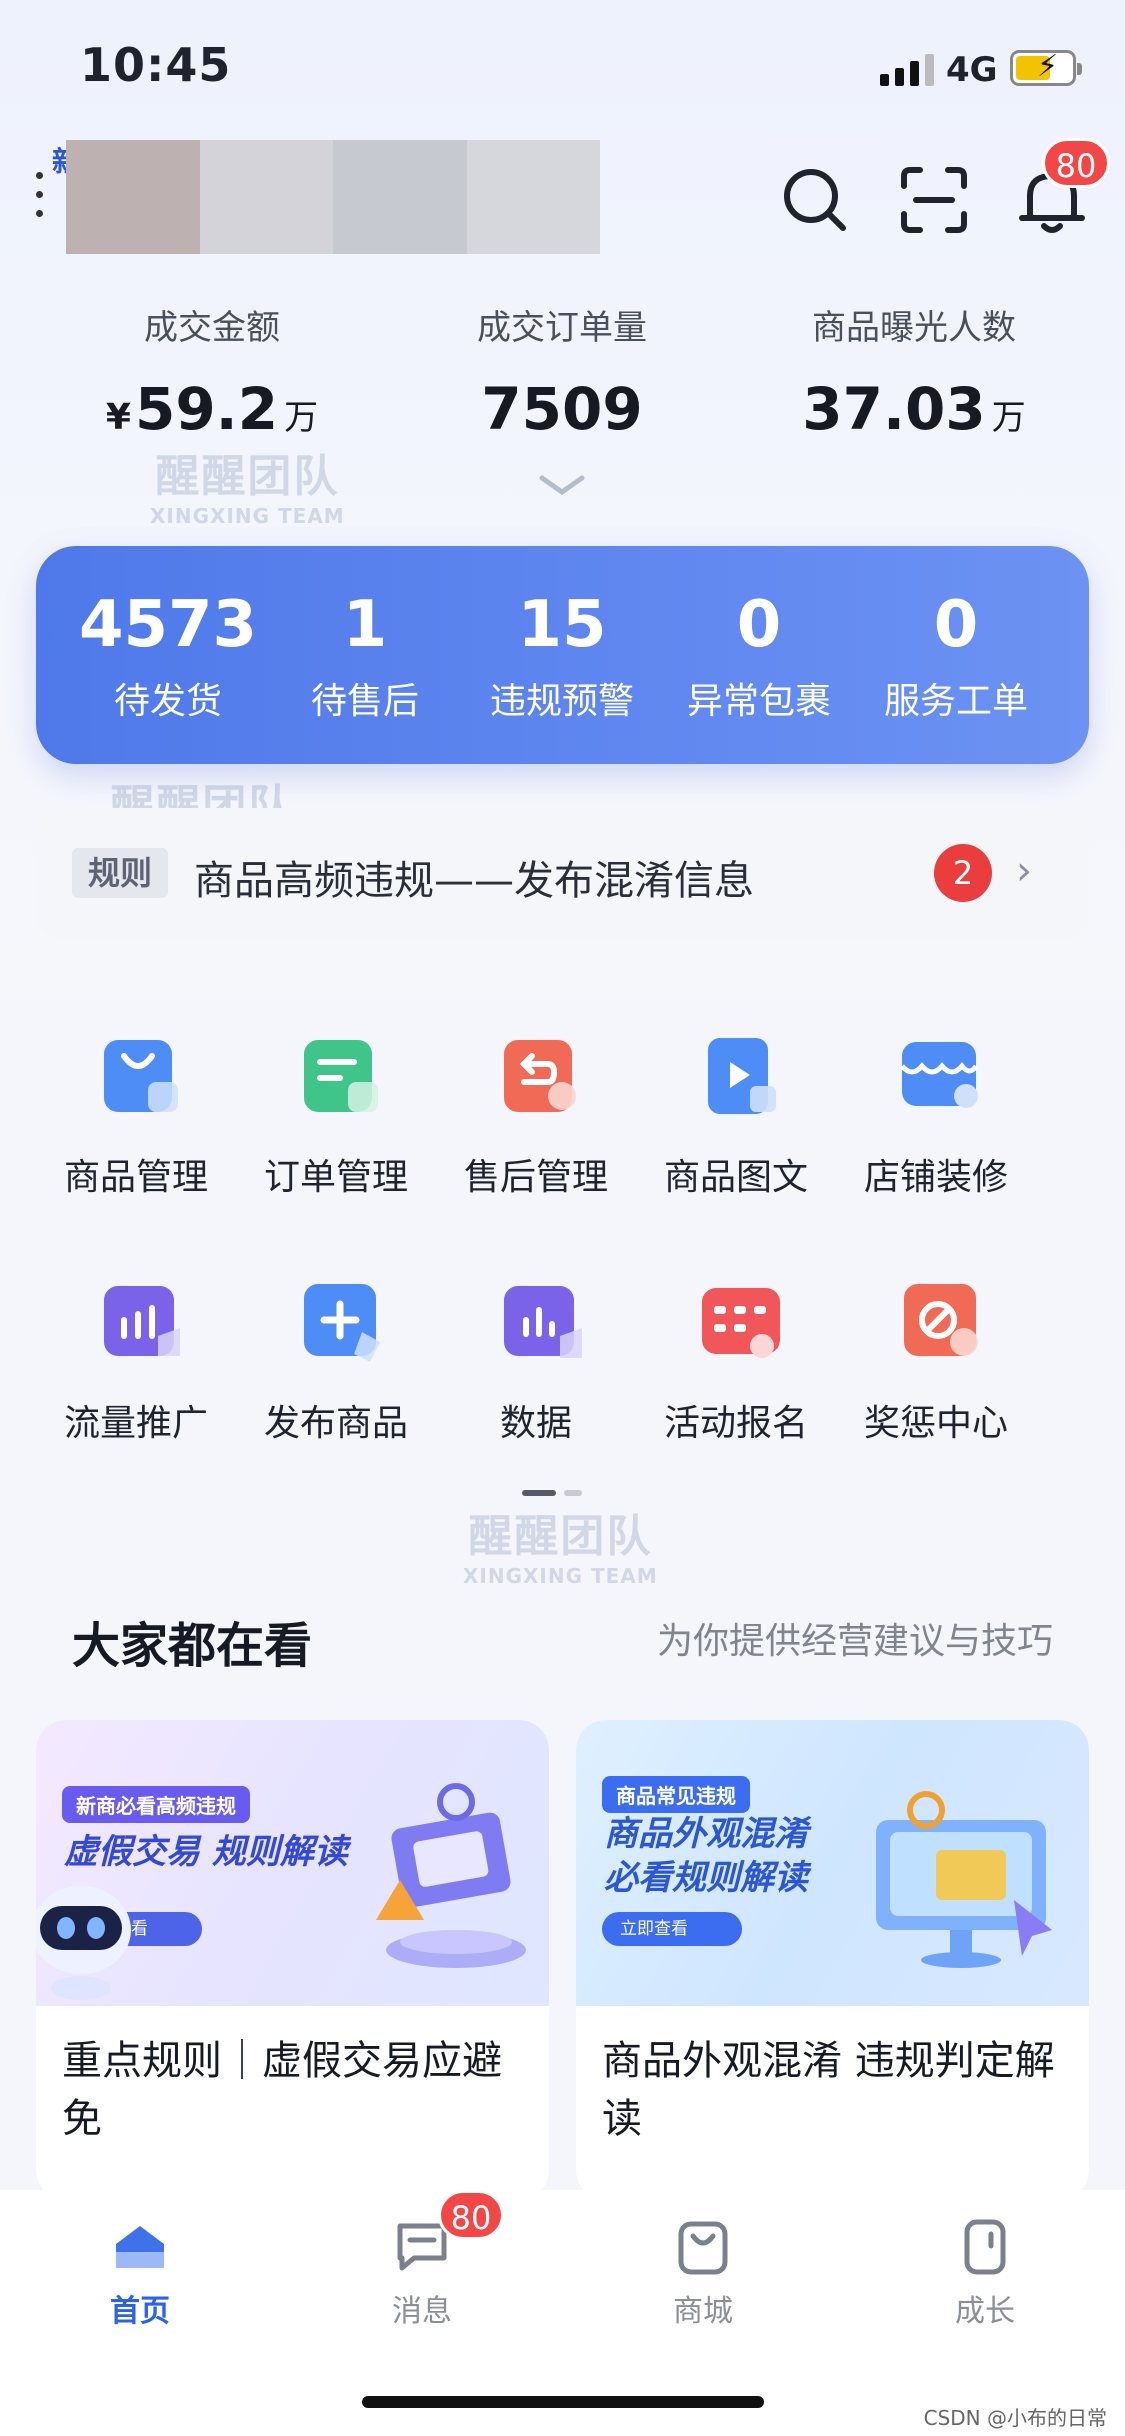 This screenshot has height=2436, width=1125. I want to click on status-time: 10:45, so click(156, 65).